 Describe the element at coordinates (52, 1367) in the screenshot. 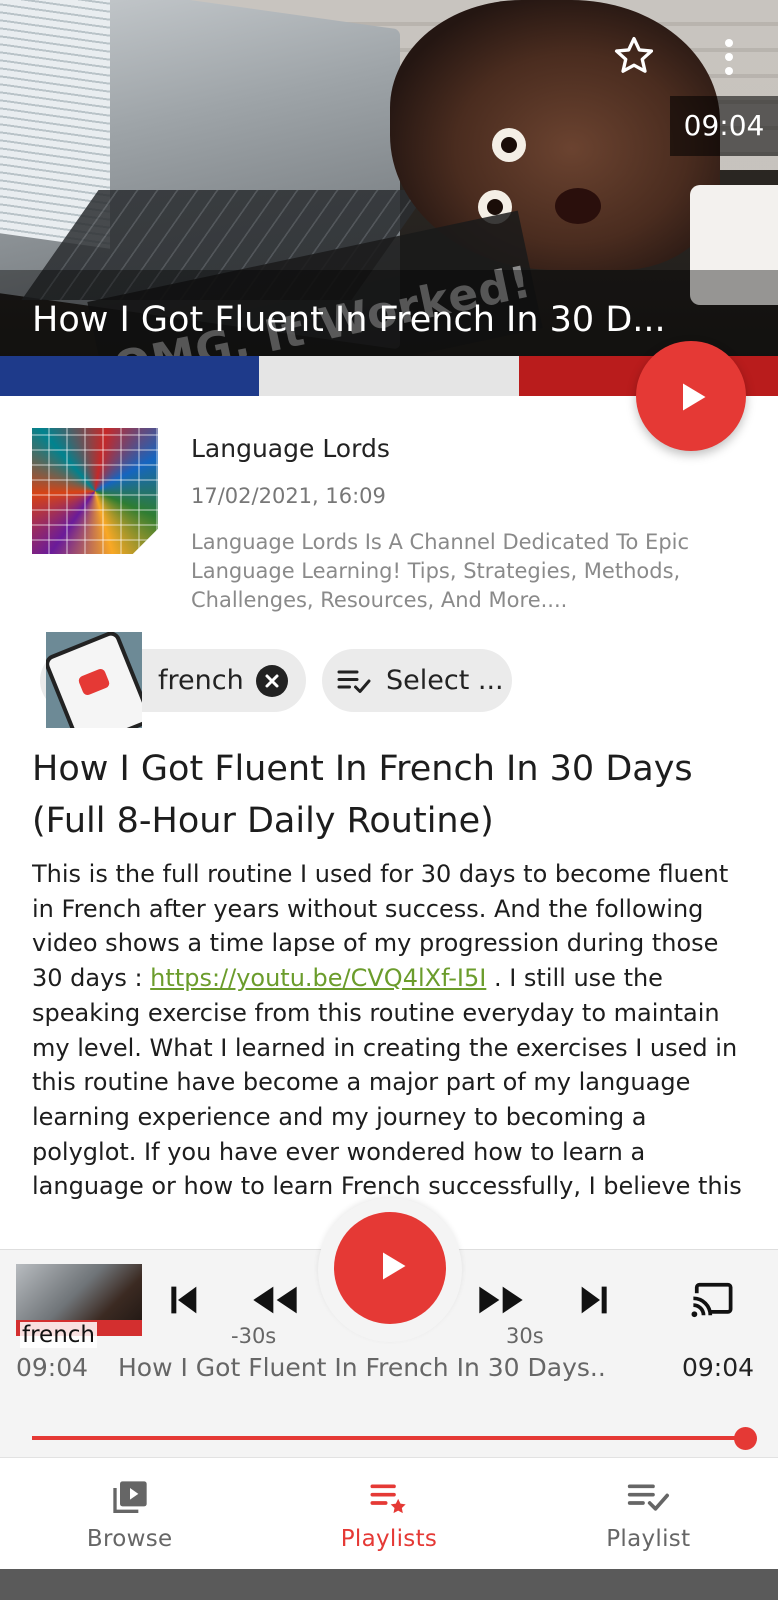

I see `elapsed-time: 09:04` at that location.